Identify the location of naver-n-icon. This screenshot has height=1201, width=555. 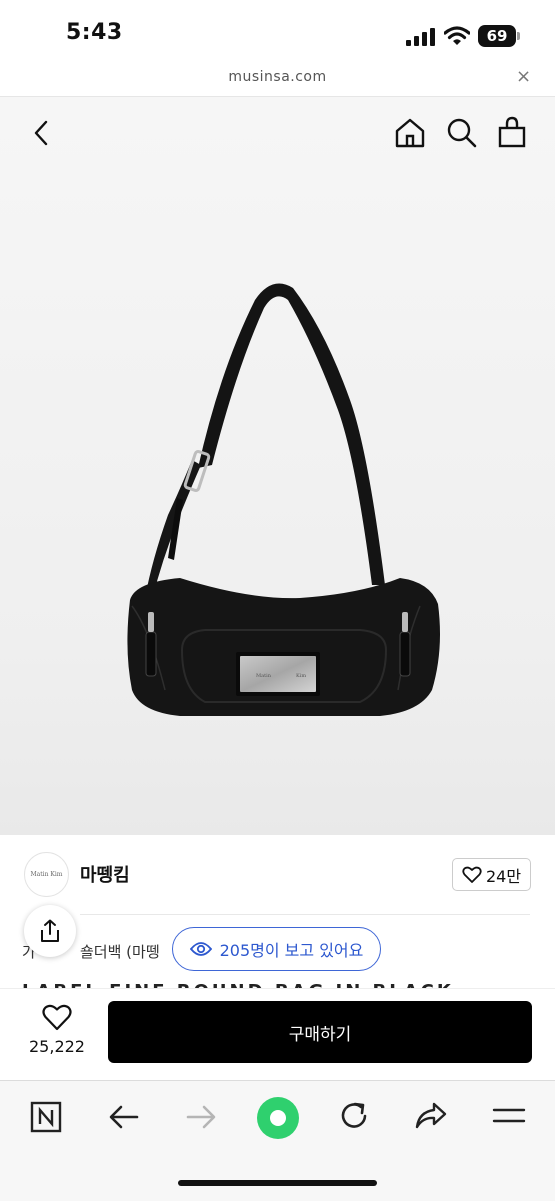
(46, 1117).